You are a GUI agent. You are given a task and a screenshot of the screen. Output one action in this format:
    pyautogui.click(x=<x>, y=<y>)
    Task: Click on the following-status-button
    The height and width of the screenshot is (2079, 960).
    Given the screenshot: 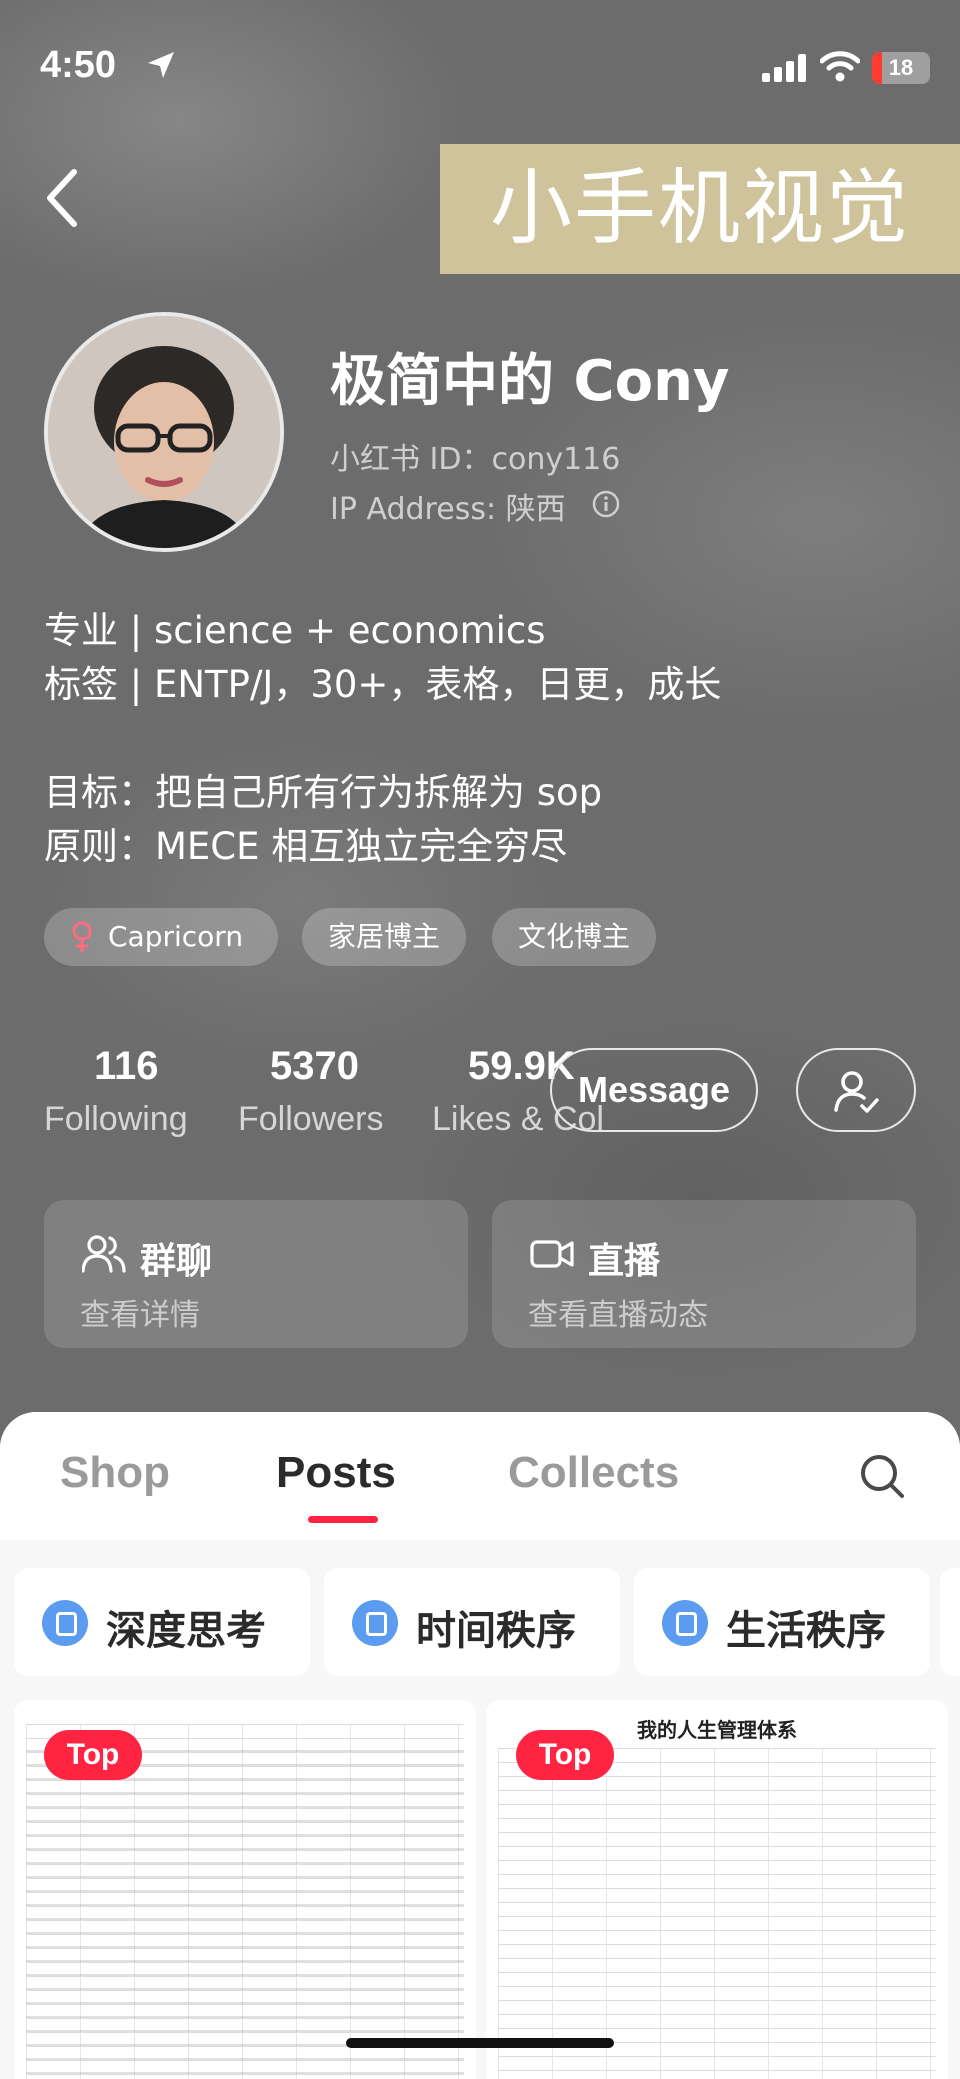 What is the action you would take?
    pyautogui.click(x=856, y=1090)
    